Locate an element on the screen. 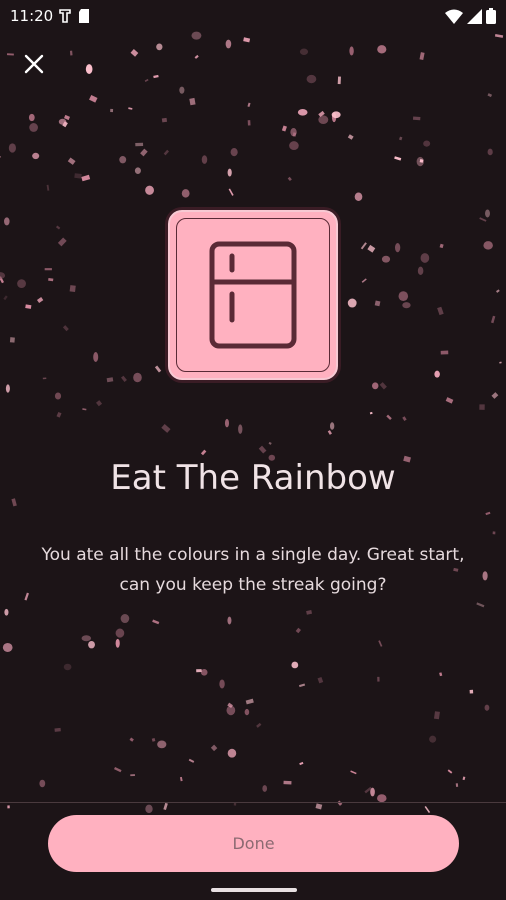 Image resolution: width=506 pixels, height=900 pixels. status-bar: 11:20 is located at coordinates (253, 17).